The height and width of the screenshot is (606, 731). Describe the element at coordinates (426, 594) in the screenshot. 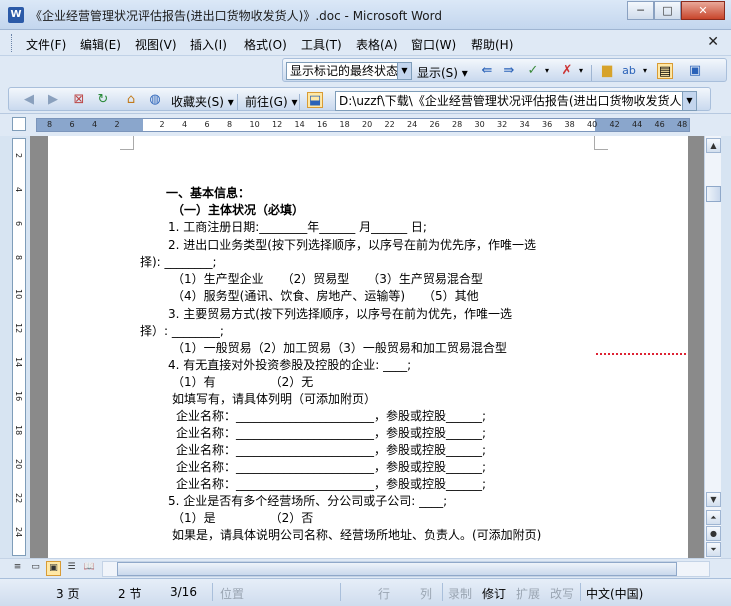

I see `status-column: 列` at that location.